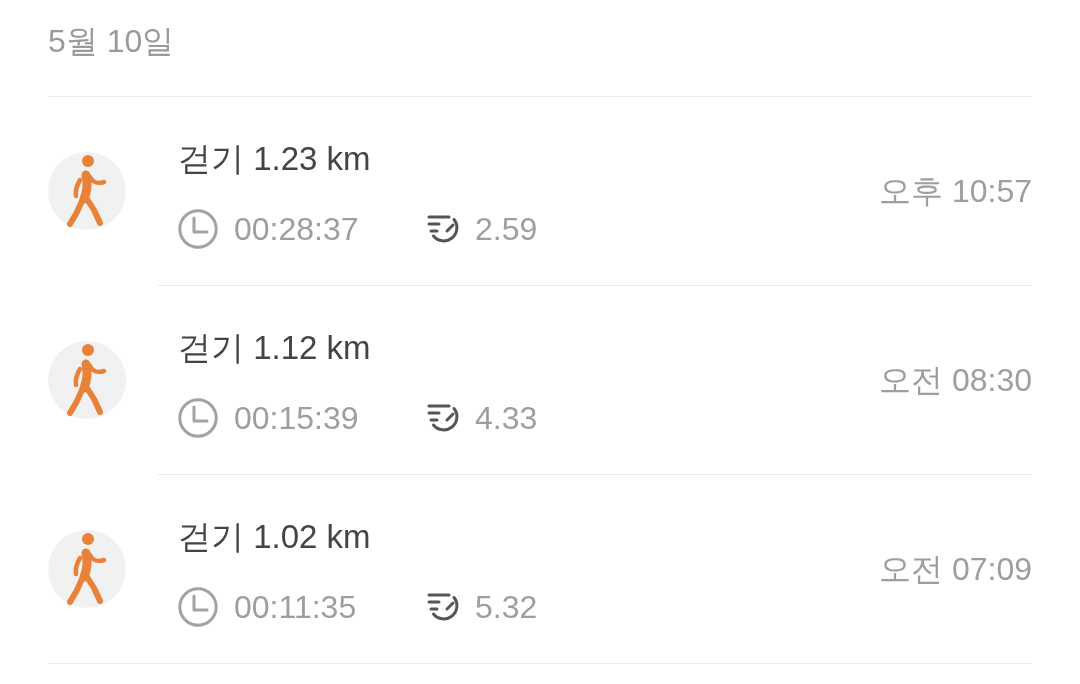 The width and height of the screenshot is (1080, 684). Describe the element at coordinates (274, 159) in the screenshot. I see `activity-title: 걷기 1.23 km` at that location.